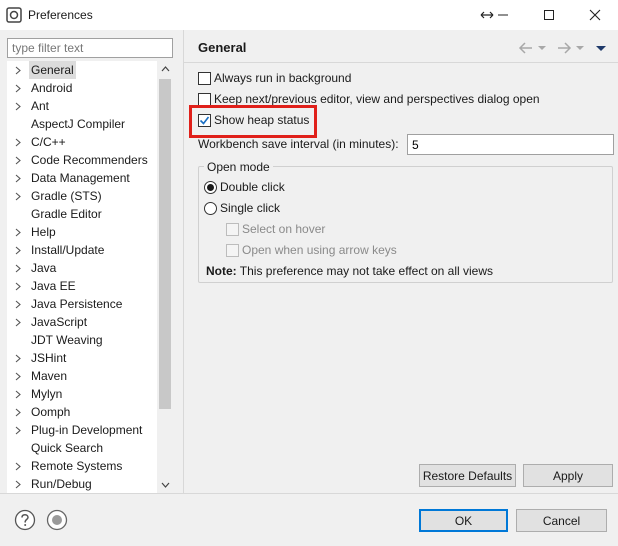  What do you see at coordinates (89, 160) in the screenshot?
I see `tree-item-label: Code Recommenders` at bounding box center [89, 160].